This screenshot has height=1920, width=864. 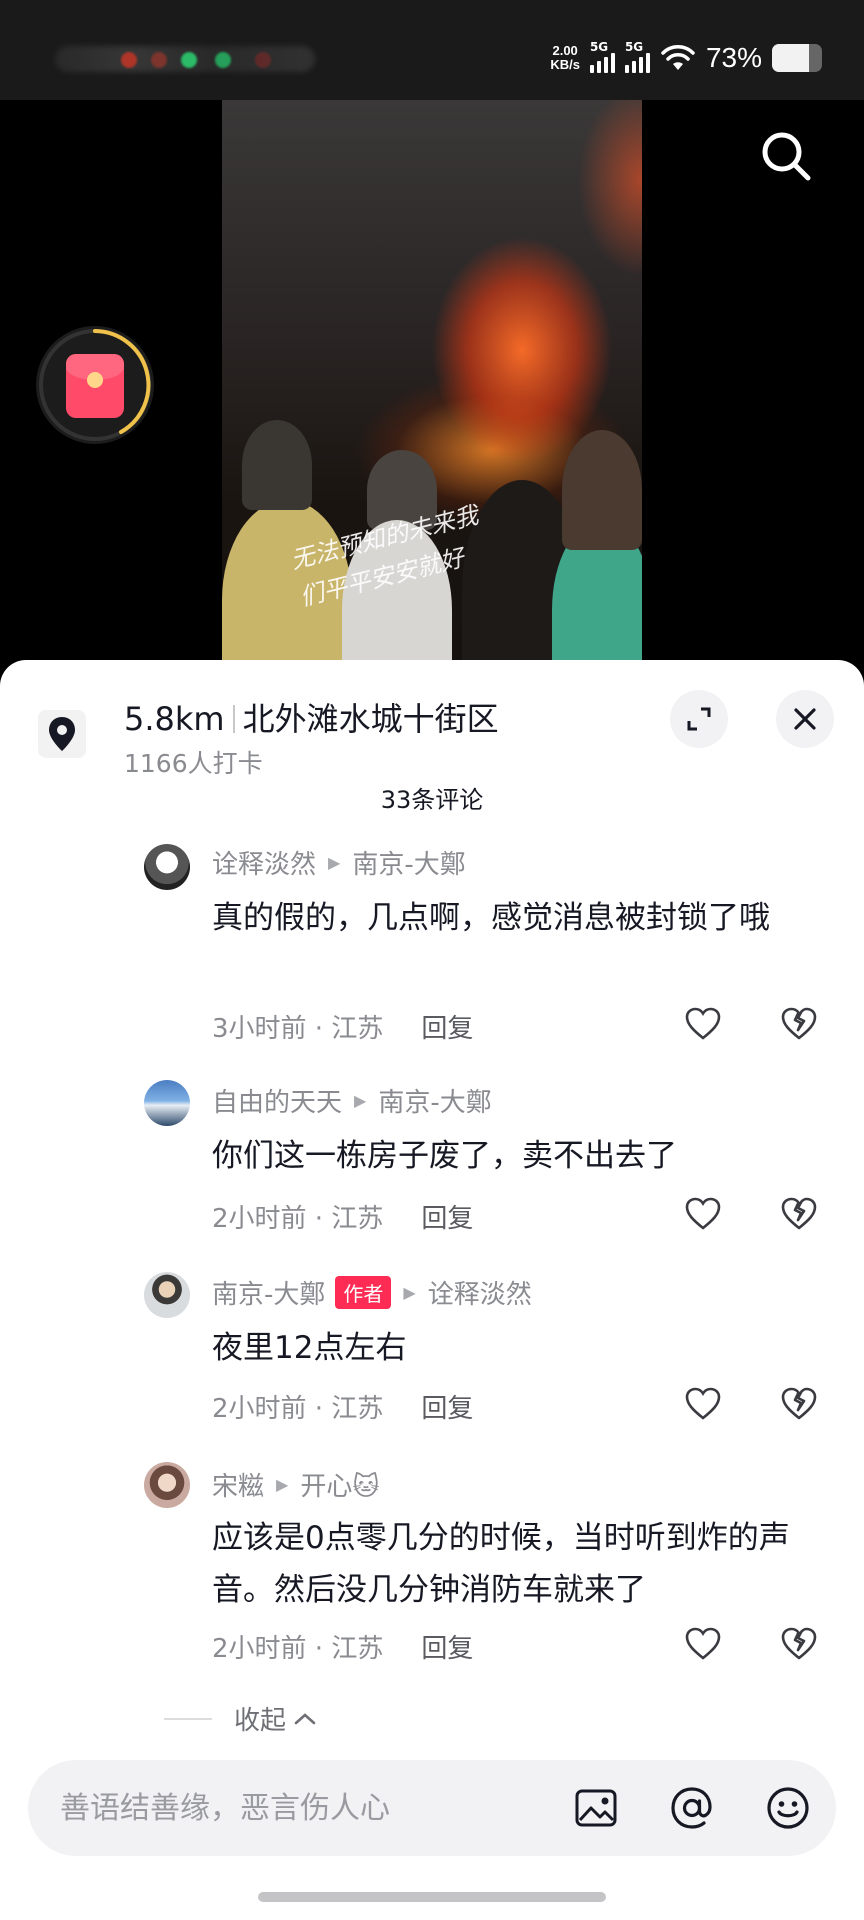 I want to click on red-envelope-icon, so click(x=95, y=386).